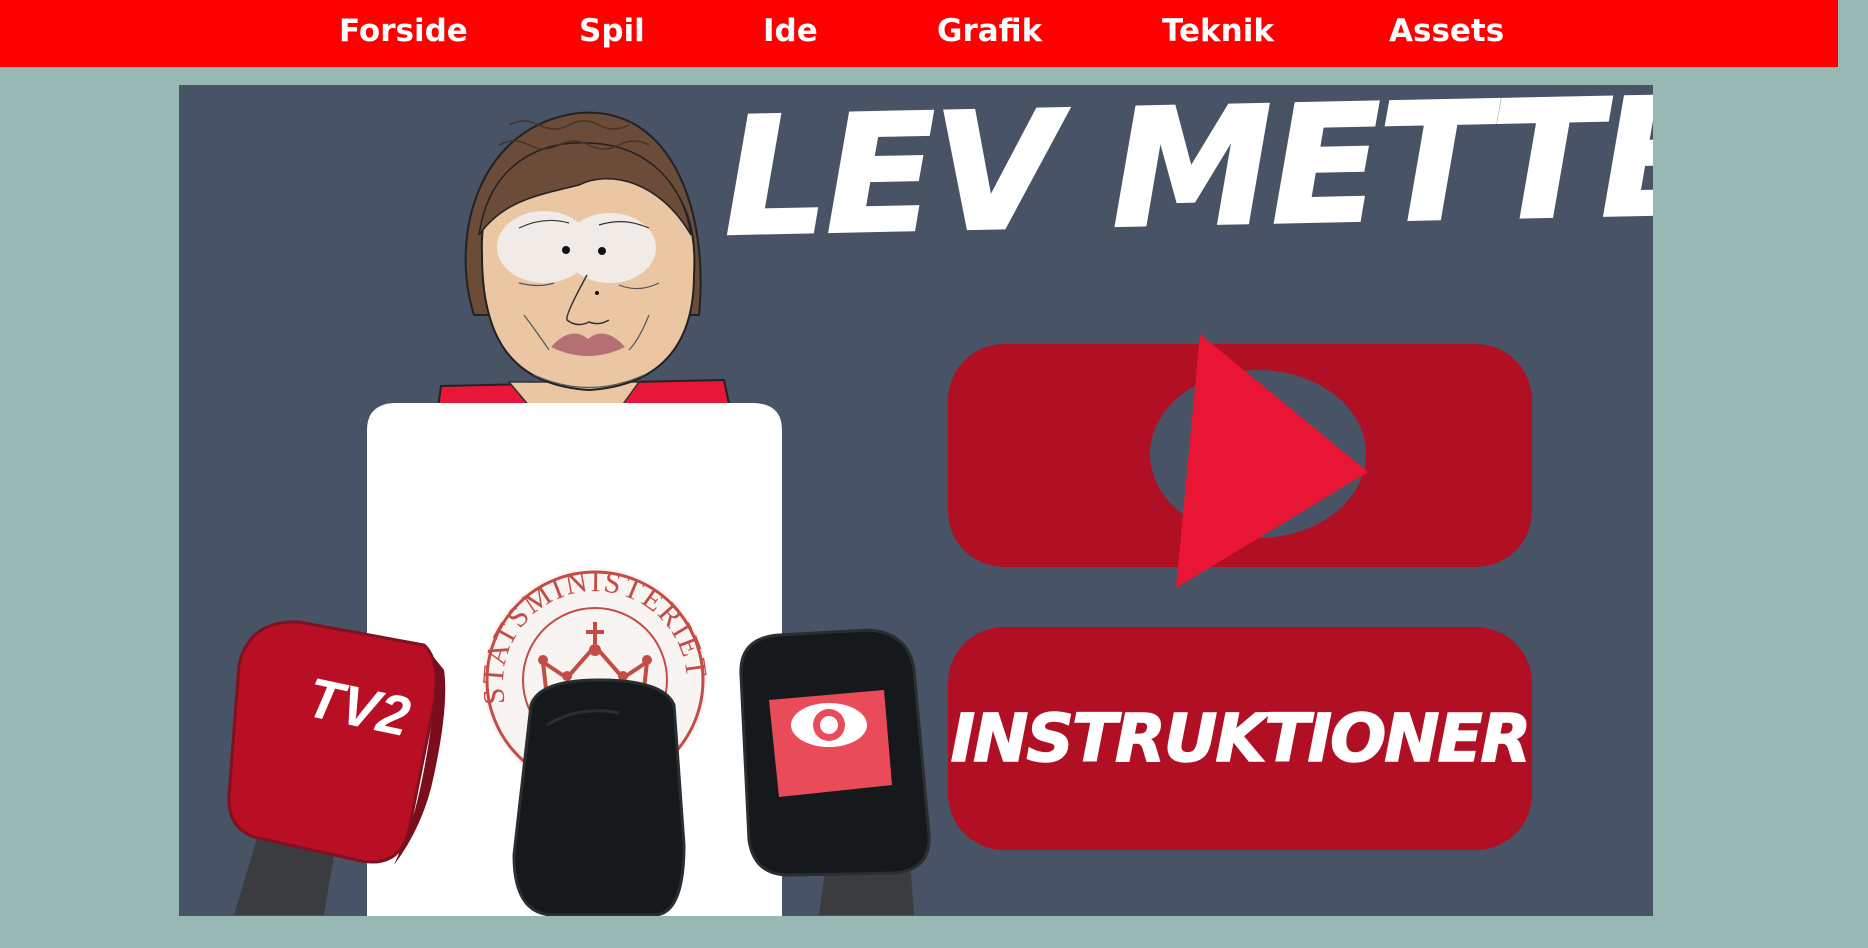  Describe the element at coordinates (403, 31) in the screenshot. I see `nav-link-forside: Forside` at that location.